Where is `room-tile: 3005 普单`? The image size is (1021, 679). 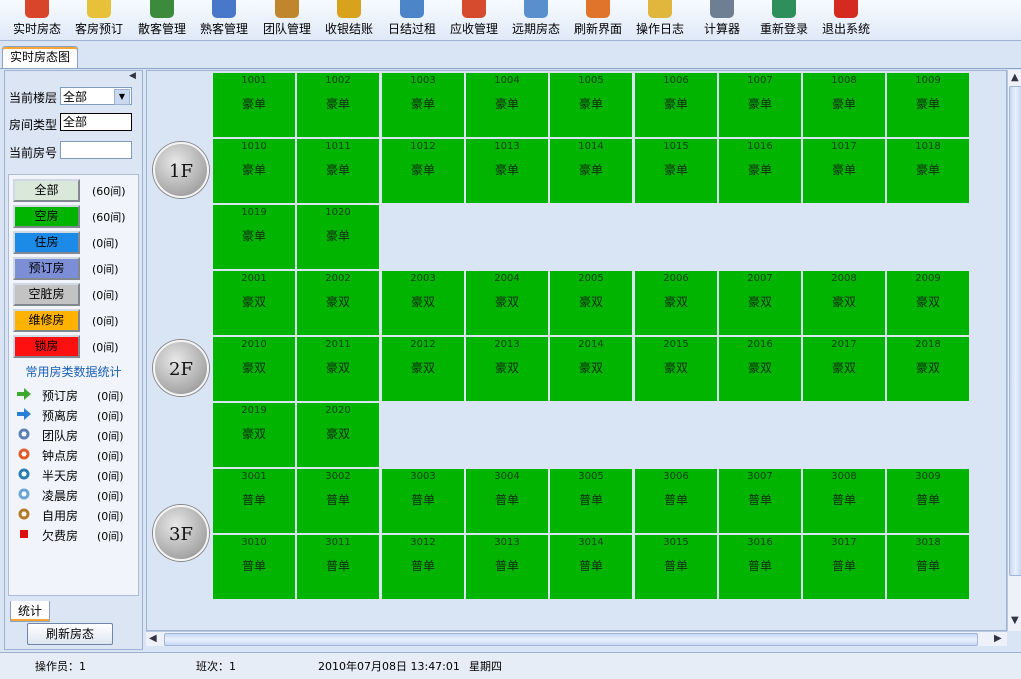
room-tile: 3005 普单 is located at coordinates (591, 501).